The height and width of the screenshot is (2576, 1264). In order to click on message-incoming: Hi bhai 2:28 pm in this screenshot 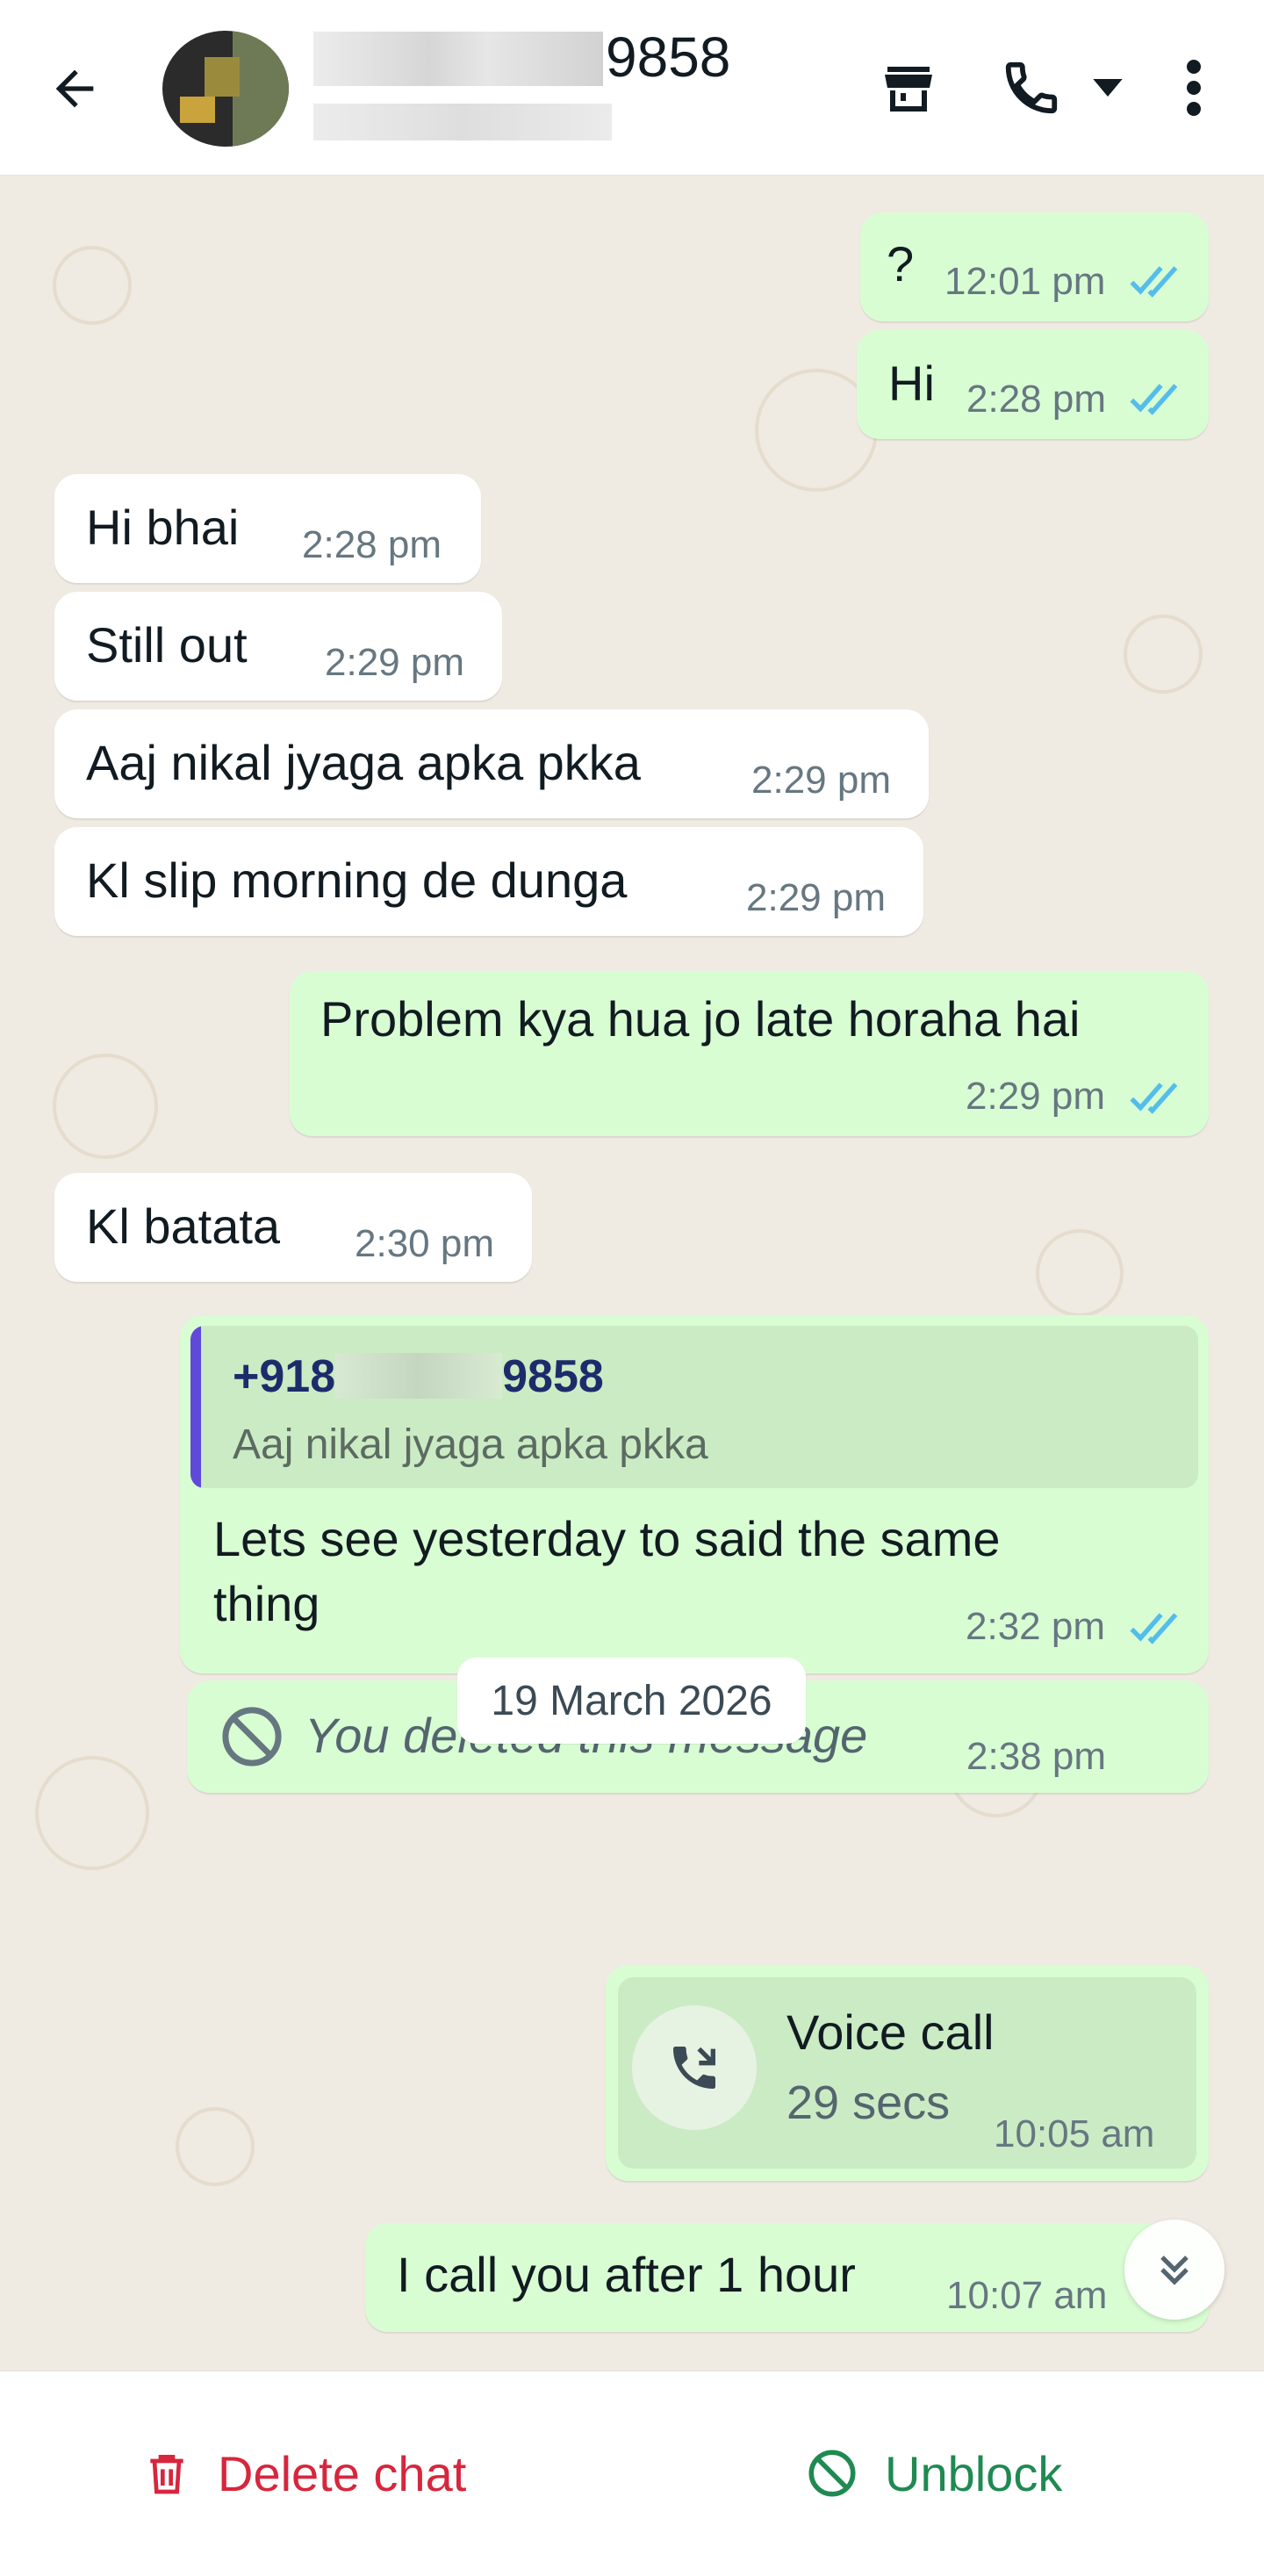, I will do `click(267, 528)`.